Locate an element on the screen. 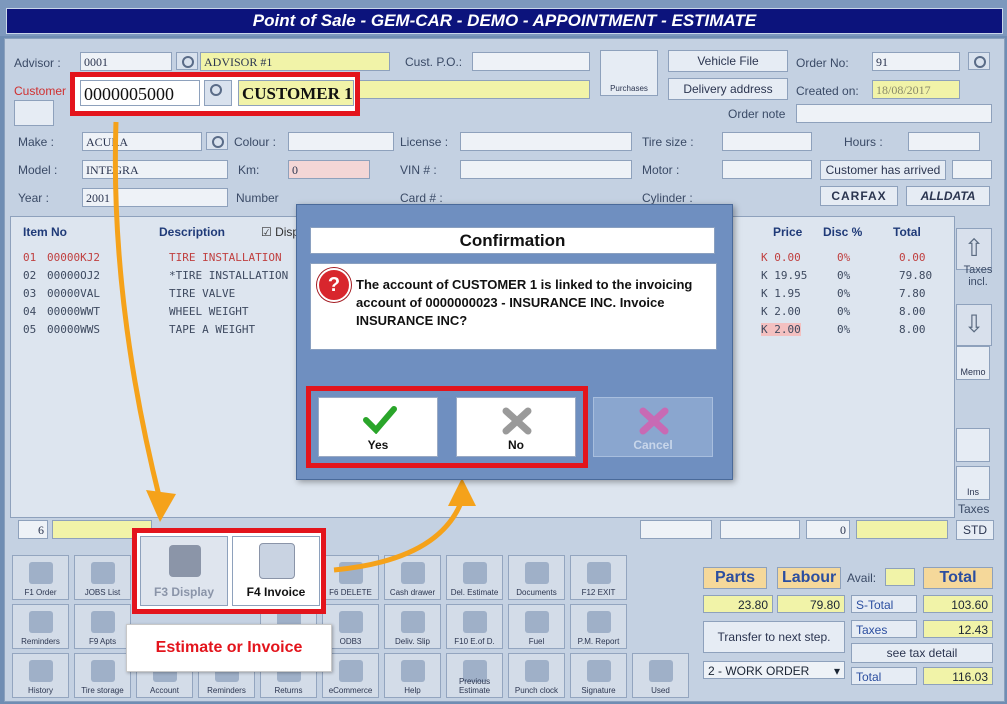 Image resolution: width=1007 pixels, height=704 pixels. col-total: Total is located at coordinates (907, 232).